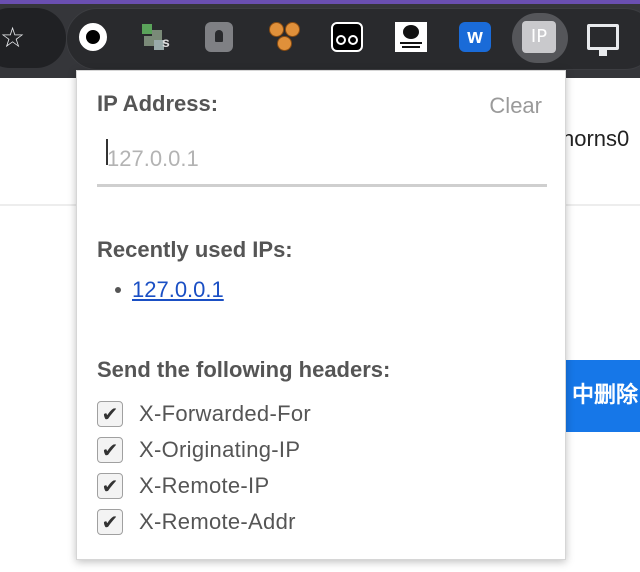 This screenshot has height=572, width=640. I want to click on header-option-x-remote-ip: ✔ X-Remote-IP, so click(204, 486).